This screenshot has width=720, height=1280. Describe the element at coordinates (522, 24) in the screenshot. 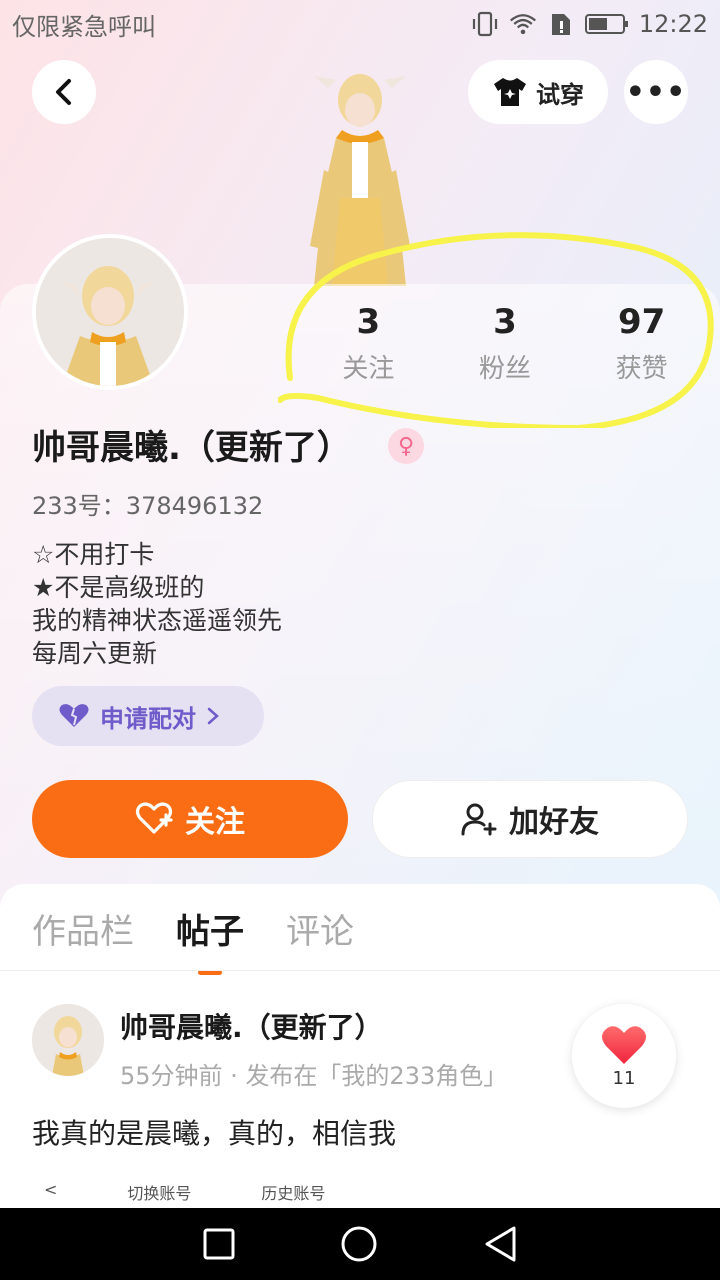

I see `wifi-icon` at that location.